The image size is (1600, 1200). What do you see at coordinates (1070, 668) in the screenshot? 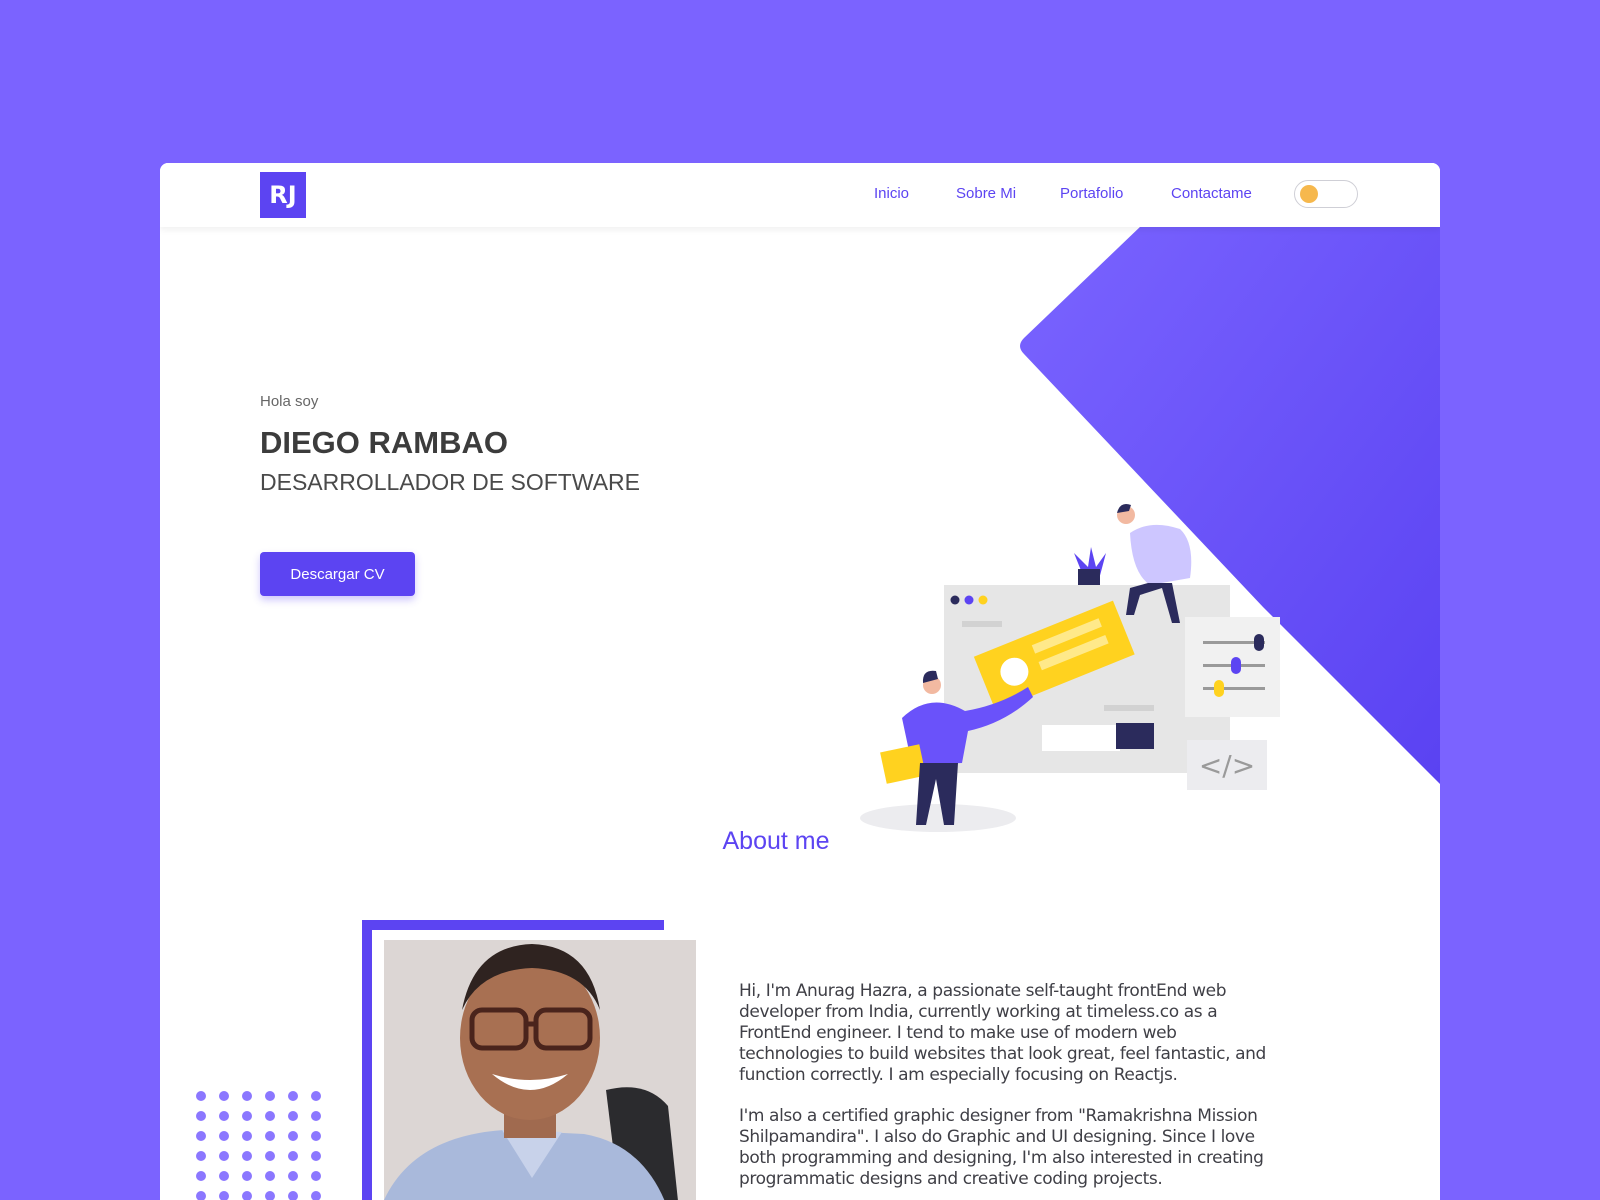
I see `developers-illustration: </>` at bounding box center [1070, 668].